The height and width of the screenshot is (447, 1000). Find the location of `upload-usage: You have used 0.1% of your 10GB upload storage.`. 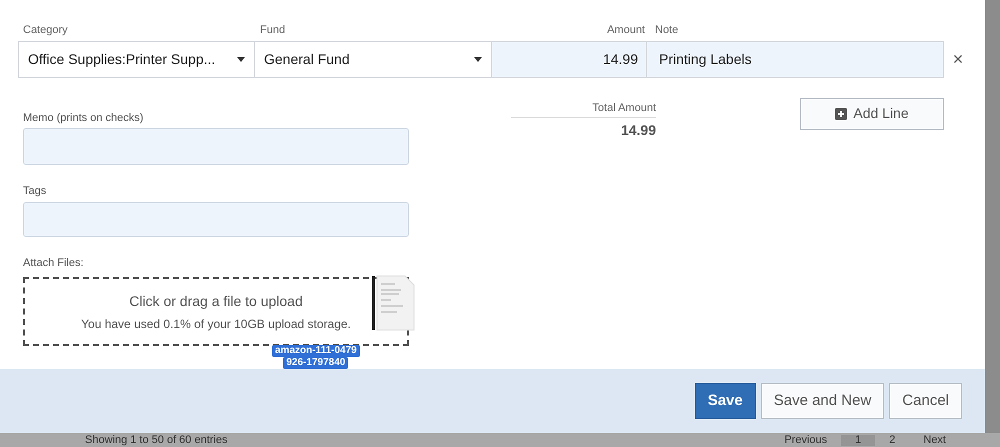

upload-usage: You have used 0.1% of your 10GB upload storage. is located at coordinates (216, 324).